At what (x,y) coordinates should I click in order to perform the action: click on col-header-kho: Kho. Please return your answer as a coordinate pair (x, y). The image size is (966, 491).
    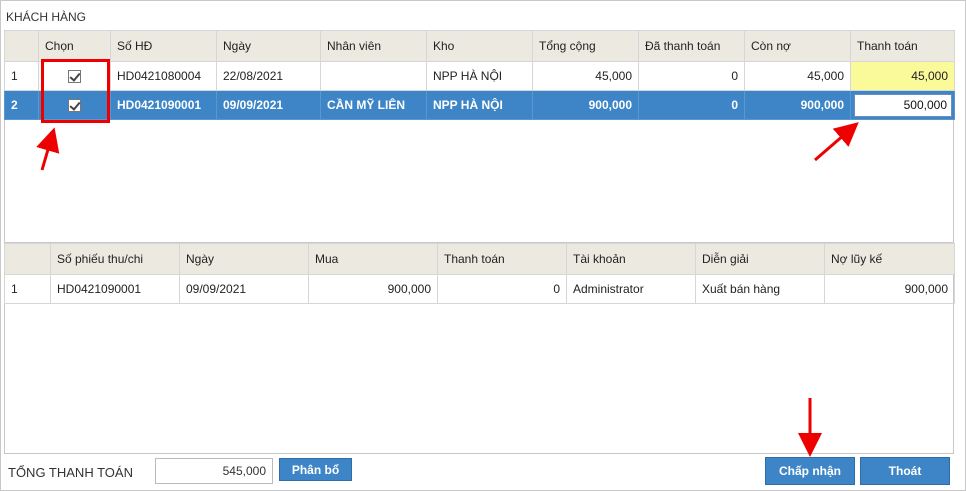
    Looking at the image, I should click on (479, 46).